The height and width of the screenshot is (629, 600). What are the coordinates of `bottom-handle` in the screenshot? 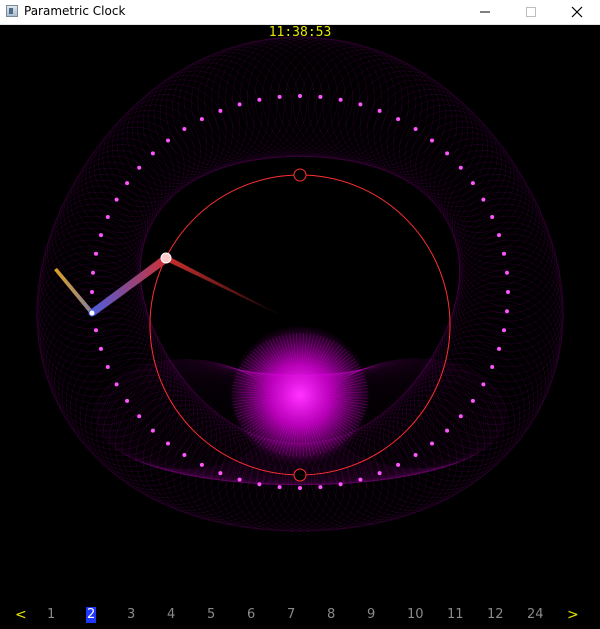 It's located at (300, 475).